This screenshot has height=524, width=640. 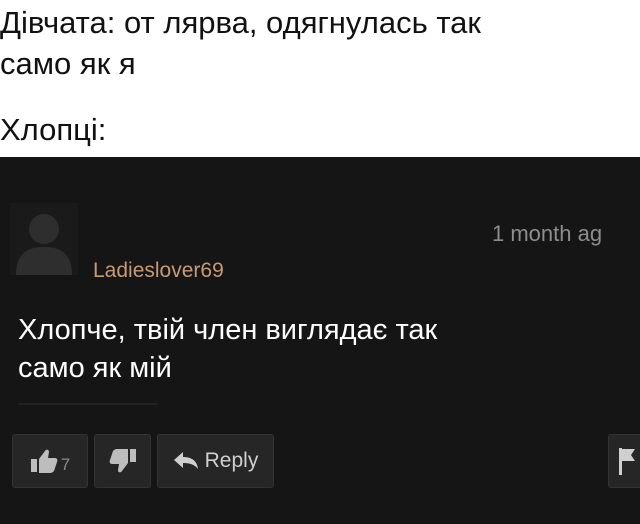 What do you see at coordinates (68, 63) in the screenshot?
I see `caption-girls-line-2: само як я` at bounding box center [68, 63].